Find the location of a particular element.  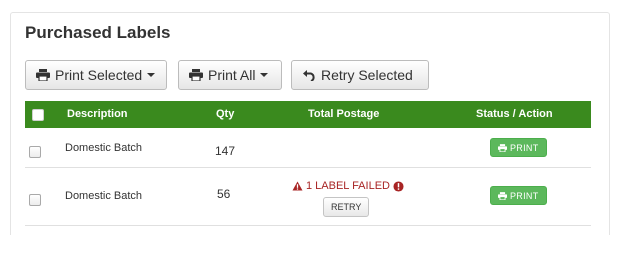

header-qty: Qty is located at coordinates (225, 114).